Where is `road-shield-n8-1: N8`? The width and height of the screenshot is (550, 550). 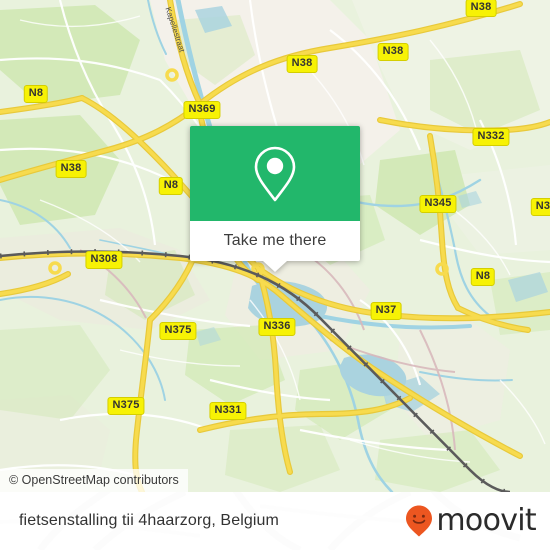
road-shield-n8-1: N8 is located at coordinates (36, 94).